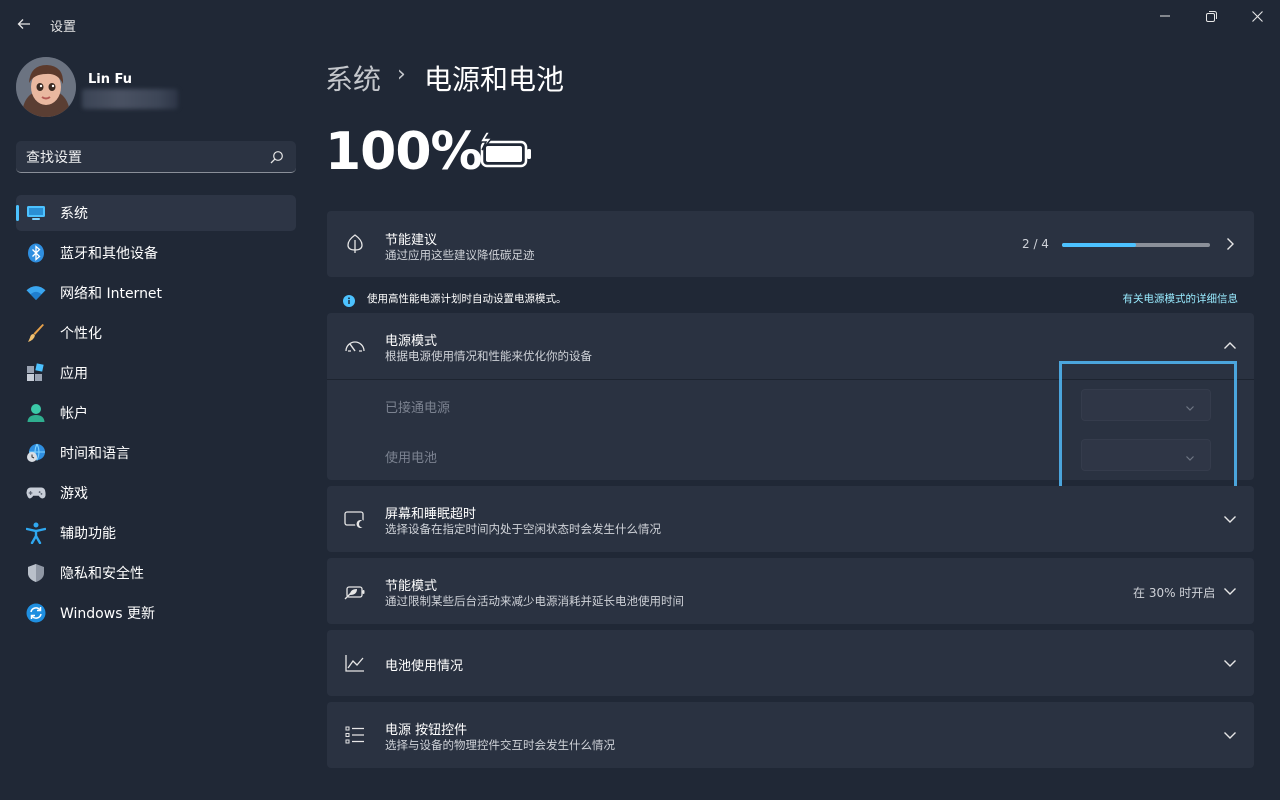 This screenshot has width=1280, height=800. Describe the element at coordinates (36, 253) in the screenshot. I see `bluetooth-icon` at that location.